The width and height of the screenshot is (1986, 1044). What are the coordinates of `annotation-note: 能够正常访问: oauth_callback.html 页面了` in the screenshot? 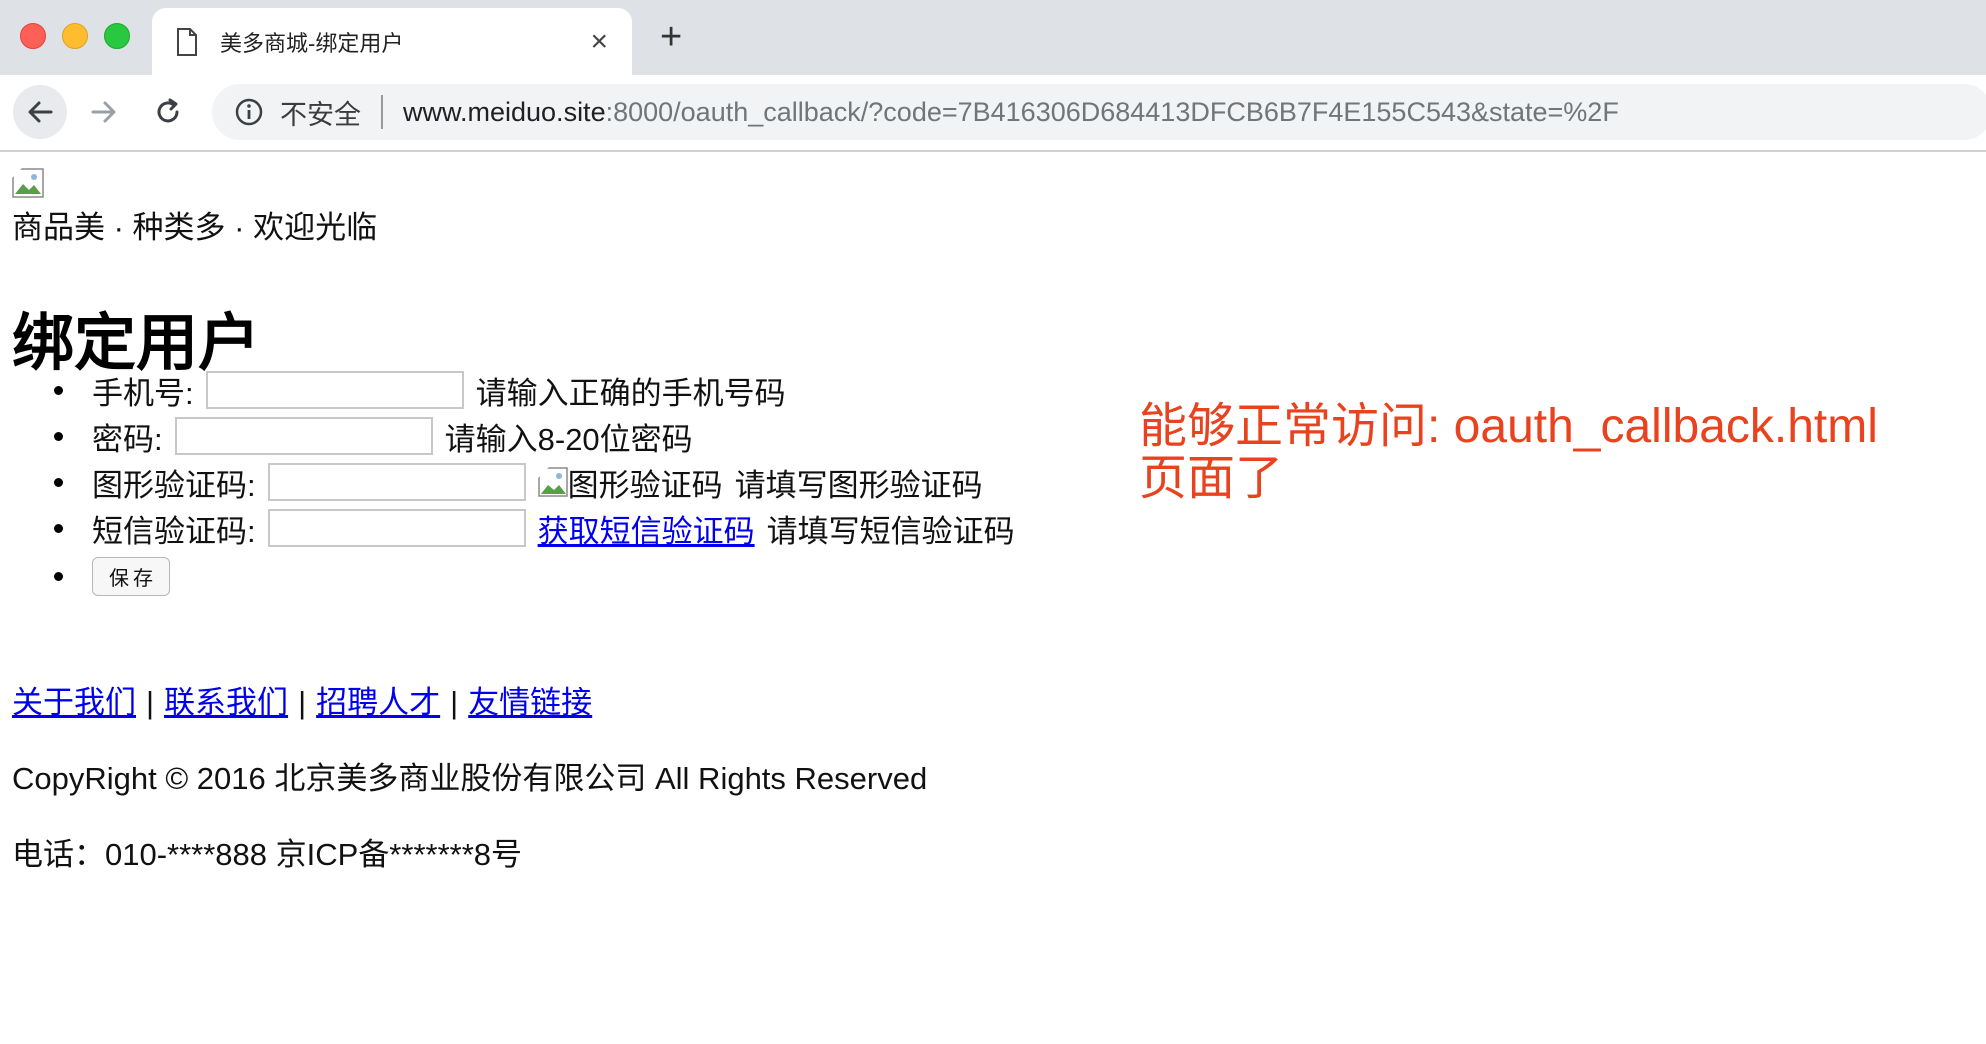 It's located at (1529, 453).